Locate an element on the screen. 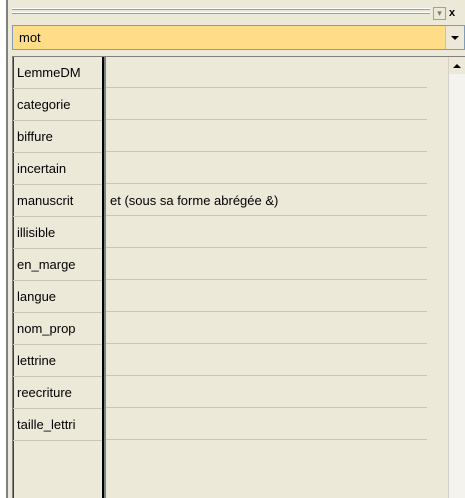 This screenshot has height=498, width=465. close-icon: x is located at coordinates (452, 13).